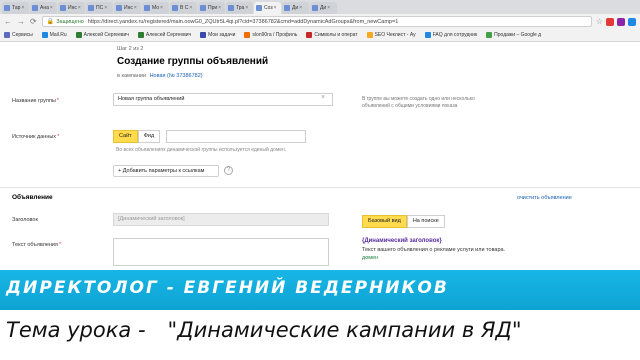 Image resolution: width=640 pixels, height=360 pixels. I want to click on browser-tab: В С ×, so click(183, 8).